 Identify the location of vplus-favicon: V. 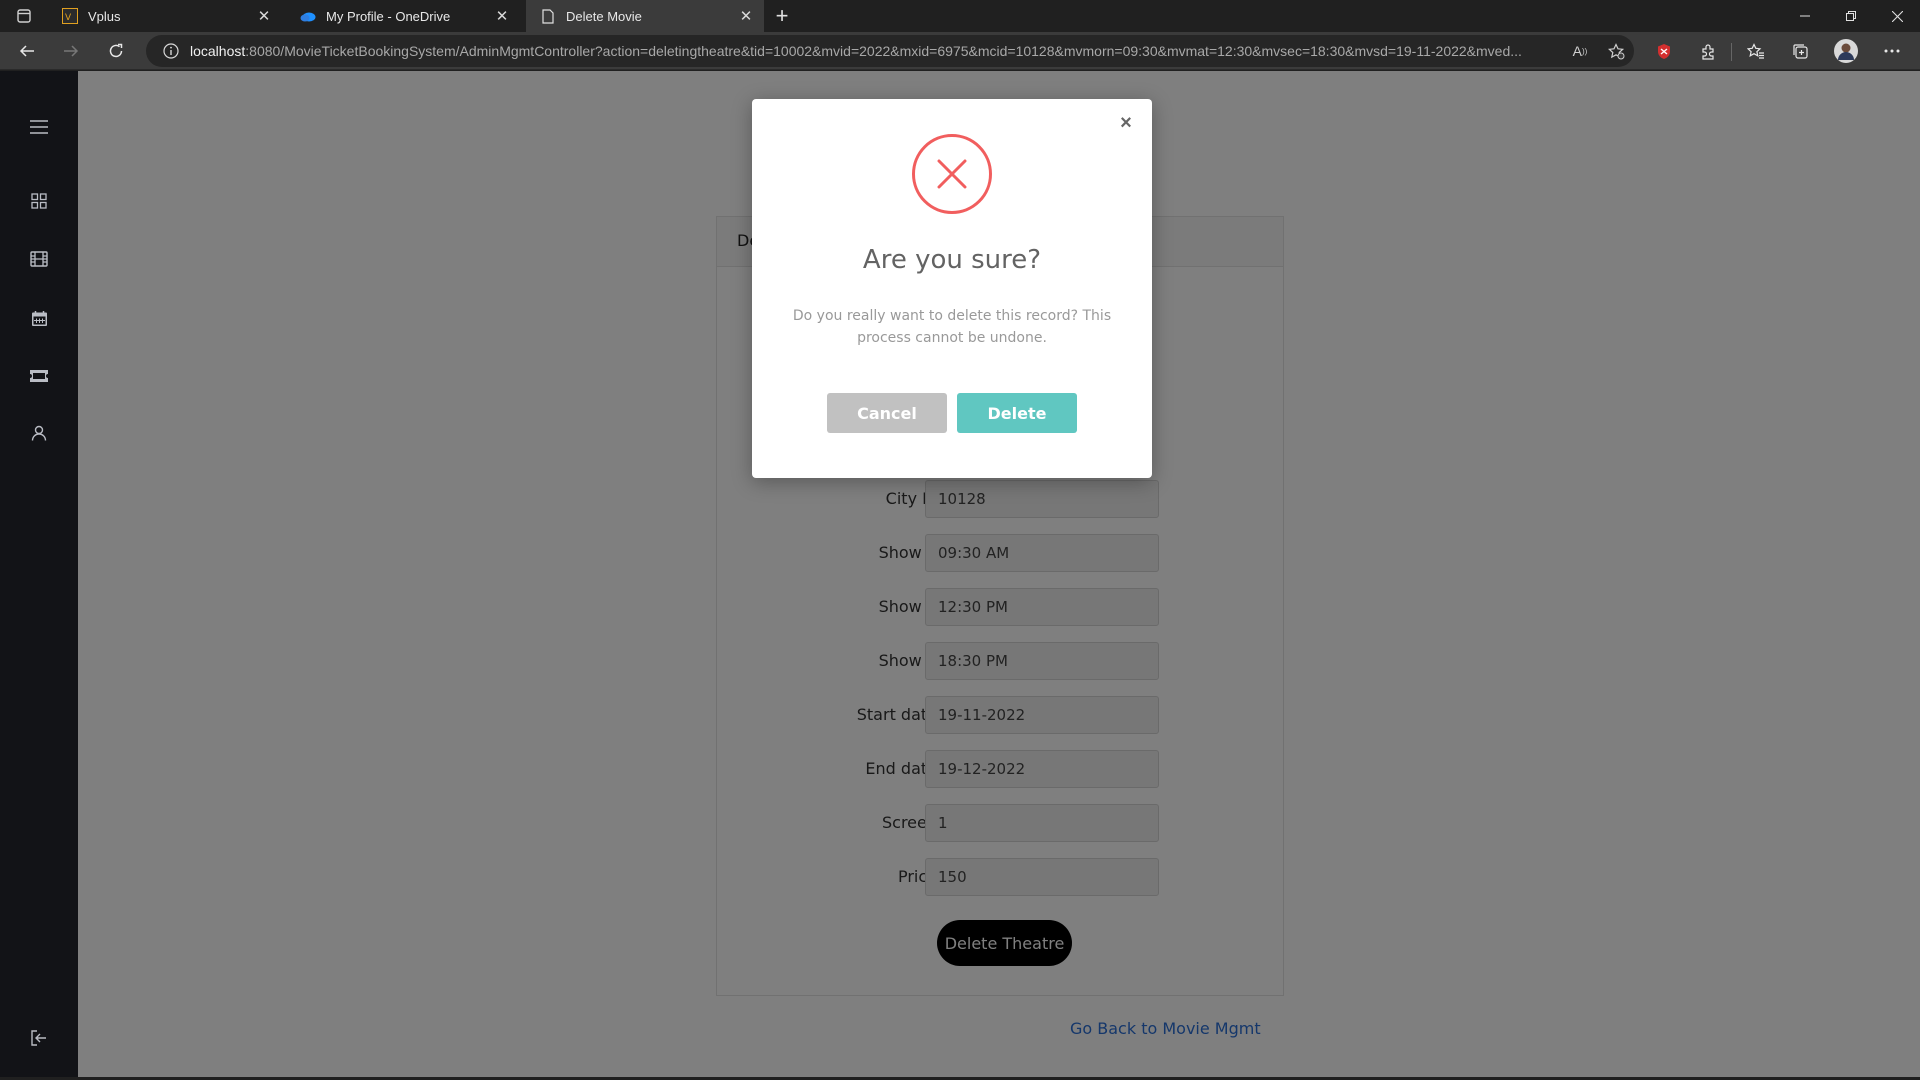
(70, 16).